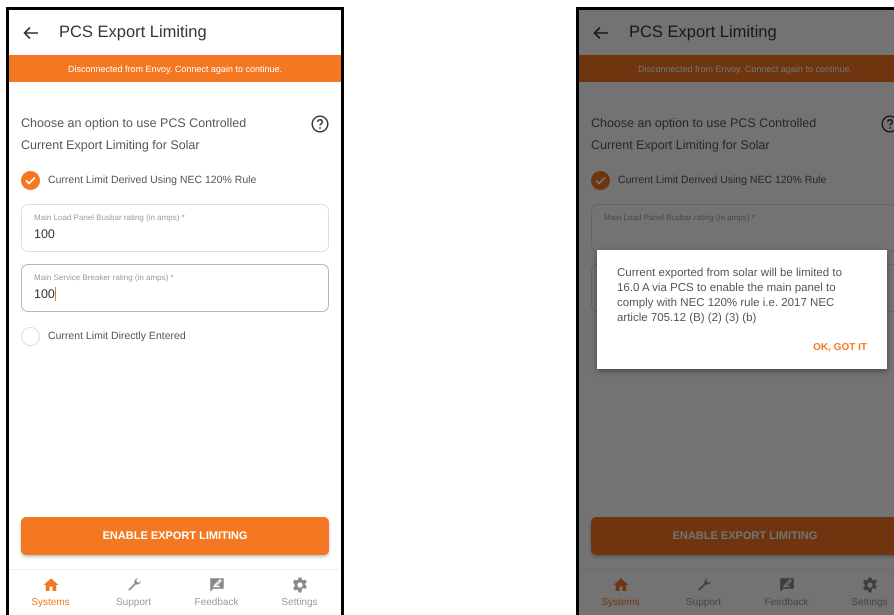 The height and width of the screenshot is (615, 894). What do you see at coordinates (840, 347) in the screenshot?
I see `ok-got-it-button: OK, GOT IT` at bounding box center [840, 347].